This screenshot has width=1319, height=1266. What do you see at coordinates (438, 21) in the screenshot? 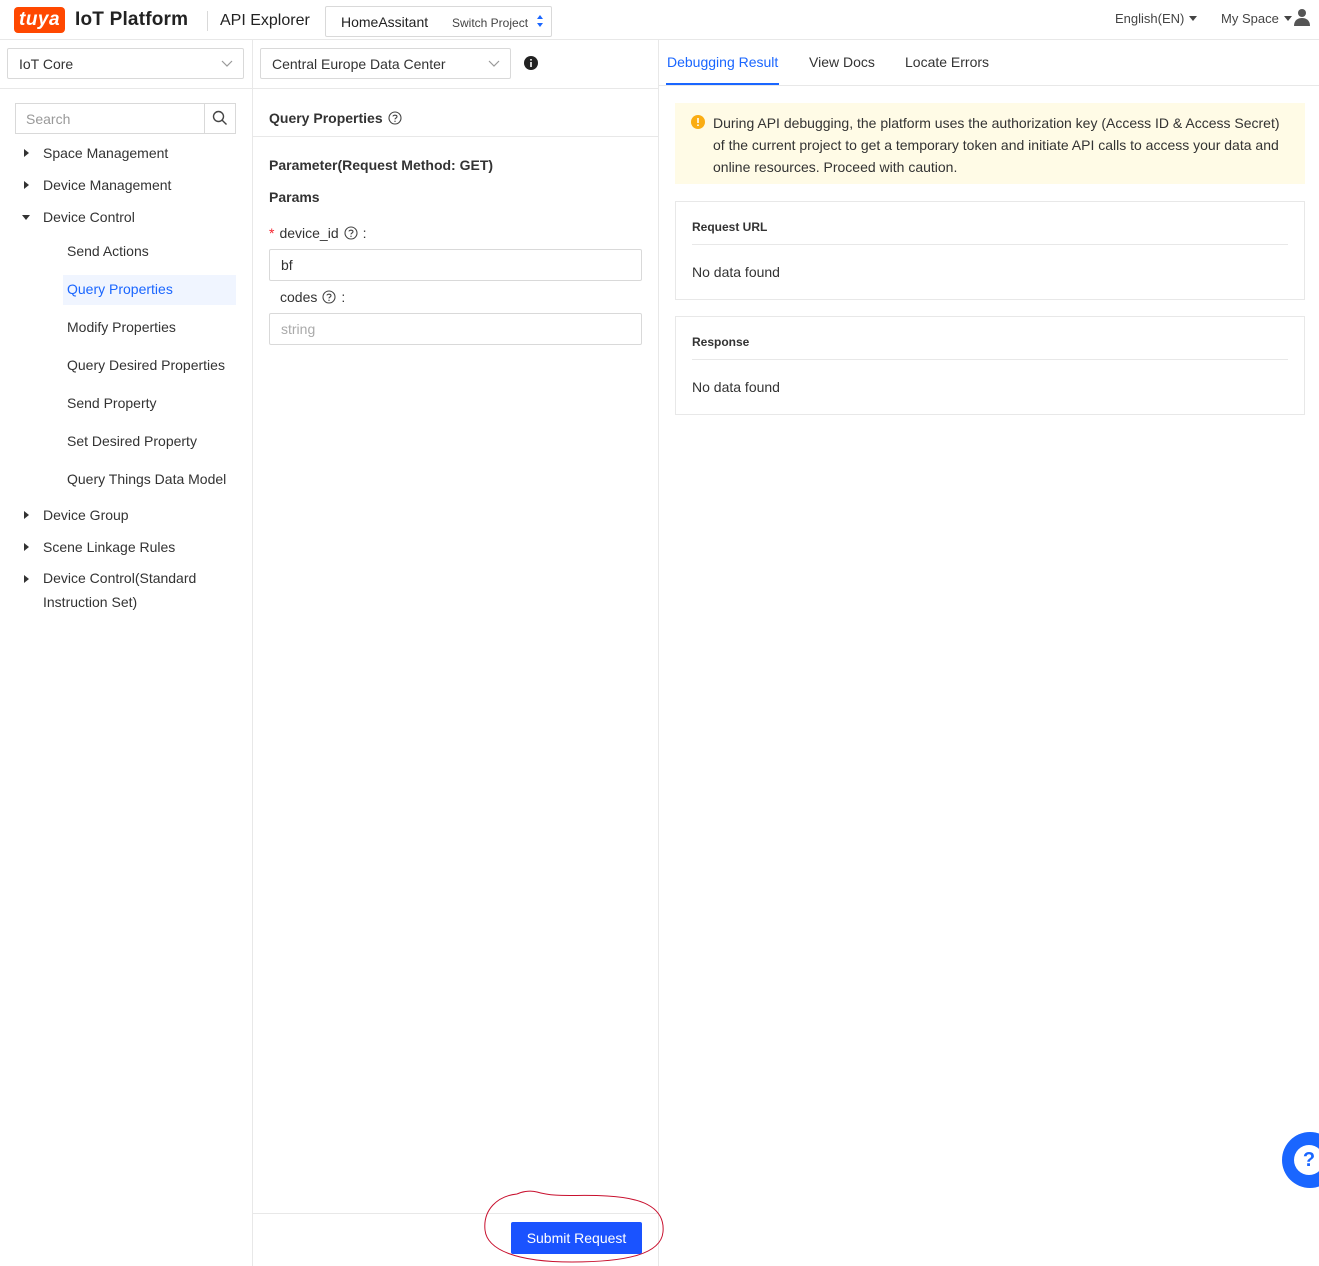
I see `project-switcher: HomeAssitant Switch Project` at bounding box center [438, 21].